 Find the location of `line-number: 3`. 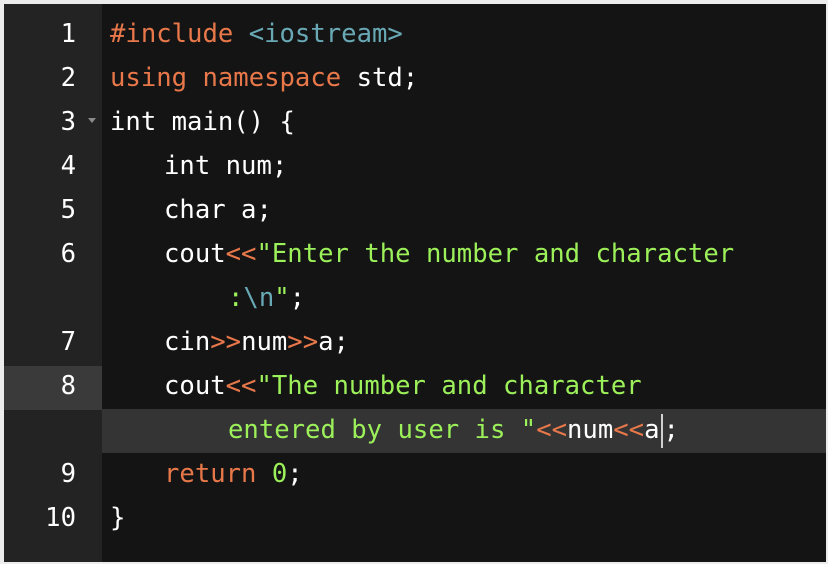

line-number: 3 is located at coordinates (68, 122).